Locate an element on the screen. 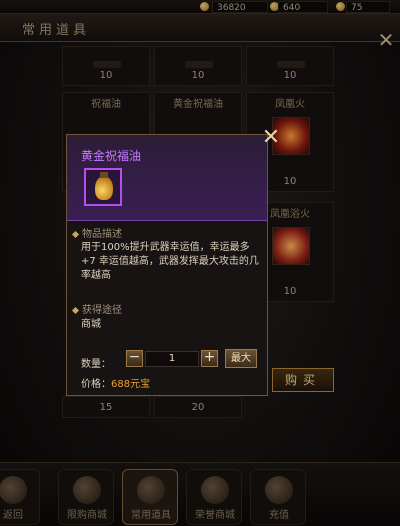 The image size is (400, 526). item-slot is located at coordinates (103, 187).